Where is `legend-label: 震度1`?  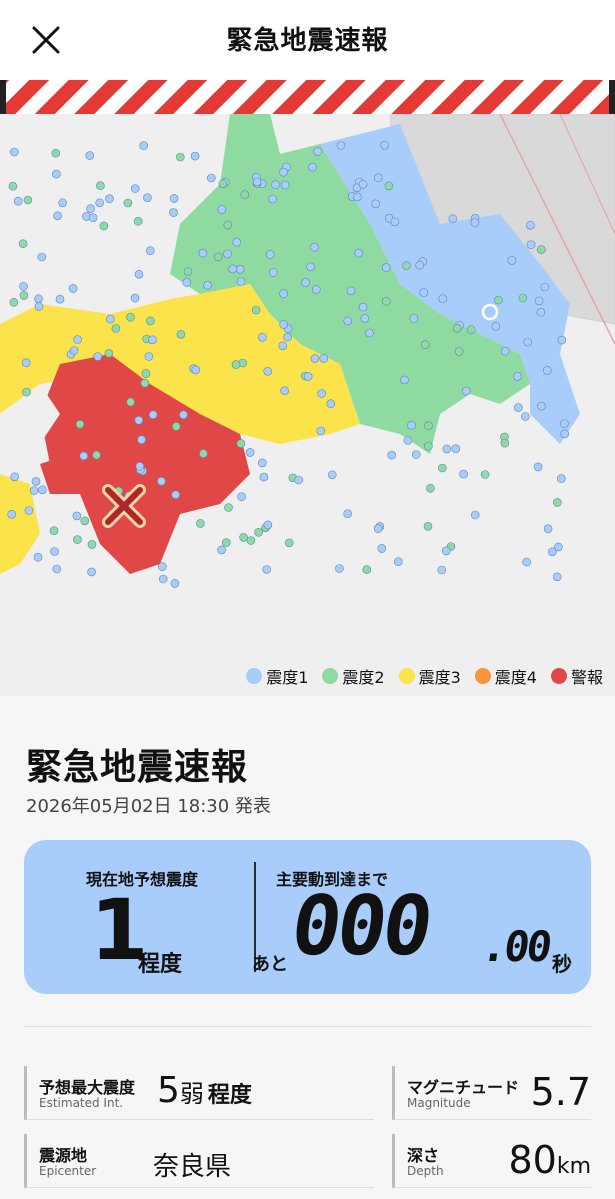
legend-label: 震度1 is located at coordinates (287, 677).